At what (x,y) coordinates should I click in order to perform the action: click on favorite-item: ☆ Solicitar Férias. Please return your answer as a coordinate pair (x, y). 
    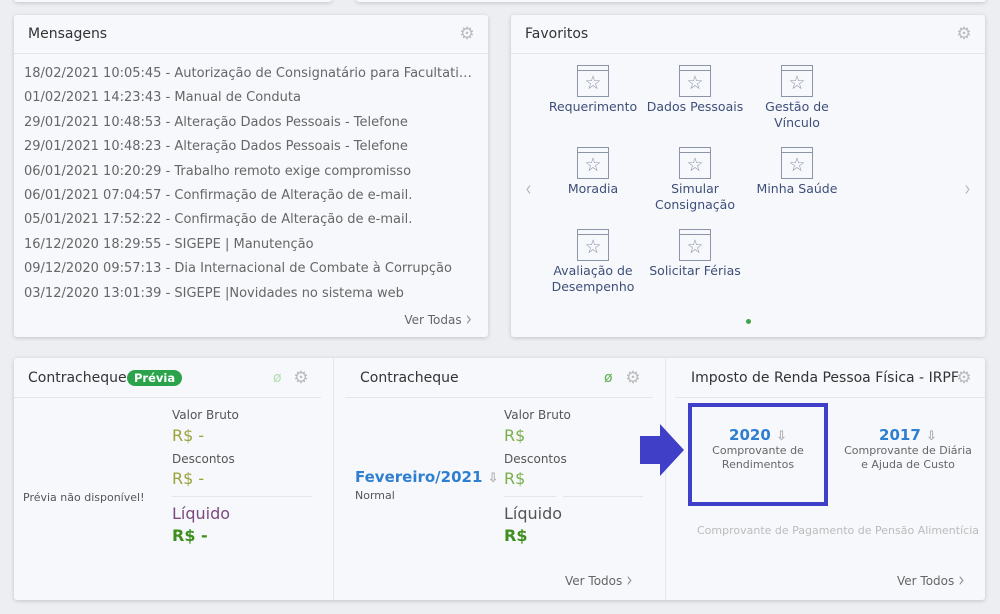
    Looking at the image, I should click on (695, 254).